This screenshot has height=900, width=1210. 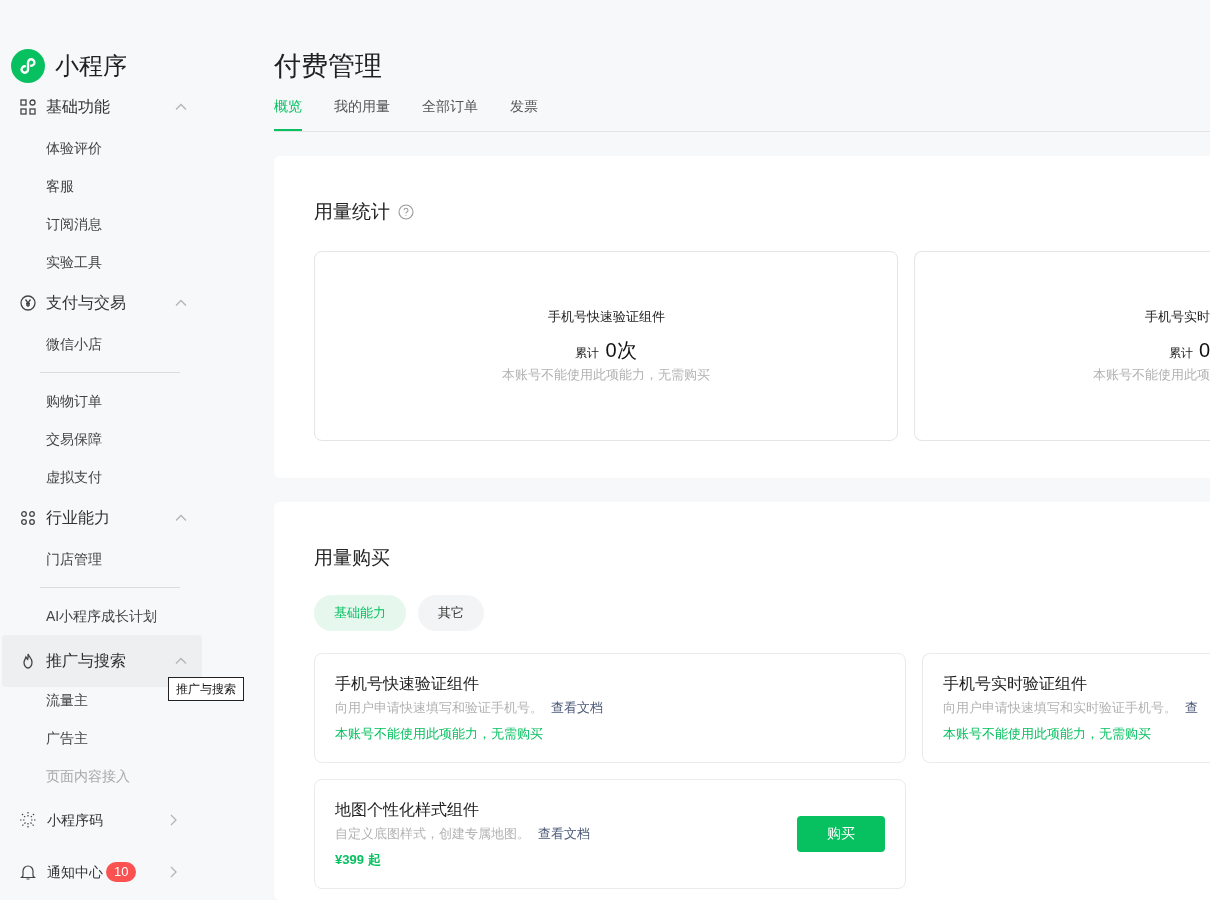 I want to click on sidebar-item: 广告主, so click(x=67, y=738).